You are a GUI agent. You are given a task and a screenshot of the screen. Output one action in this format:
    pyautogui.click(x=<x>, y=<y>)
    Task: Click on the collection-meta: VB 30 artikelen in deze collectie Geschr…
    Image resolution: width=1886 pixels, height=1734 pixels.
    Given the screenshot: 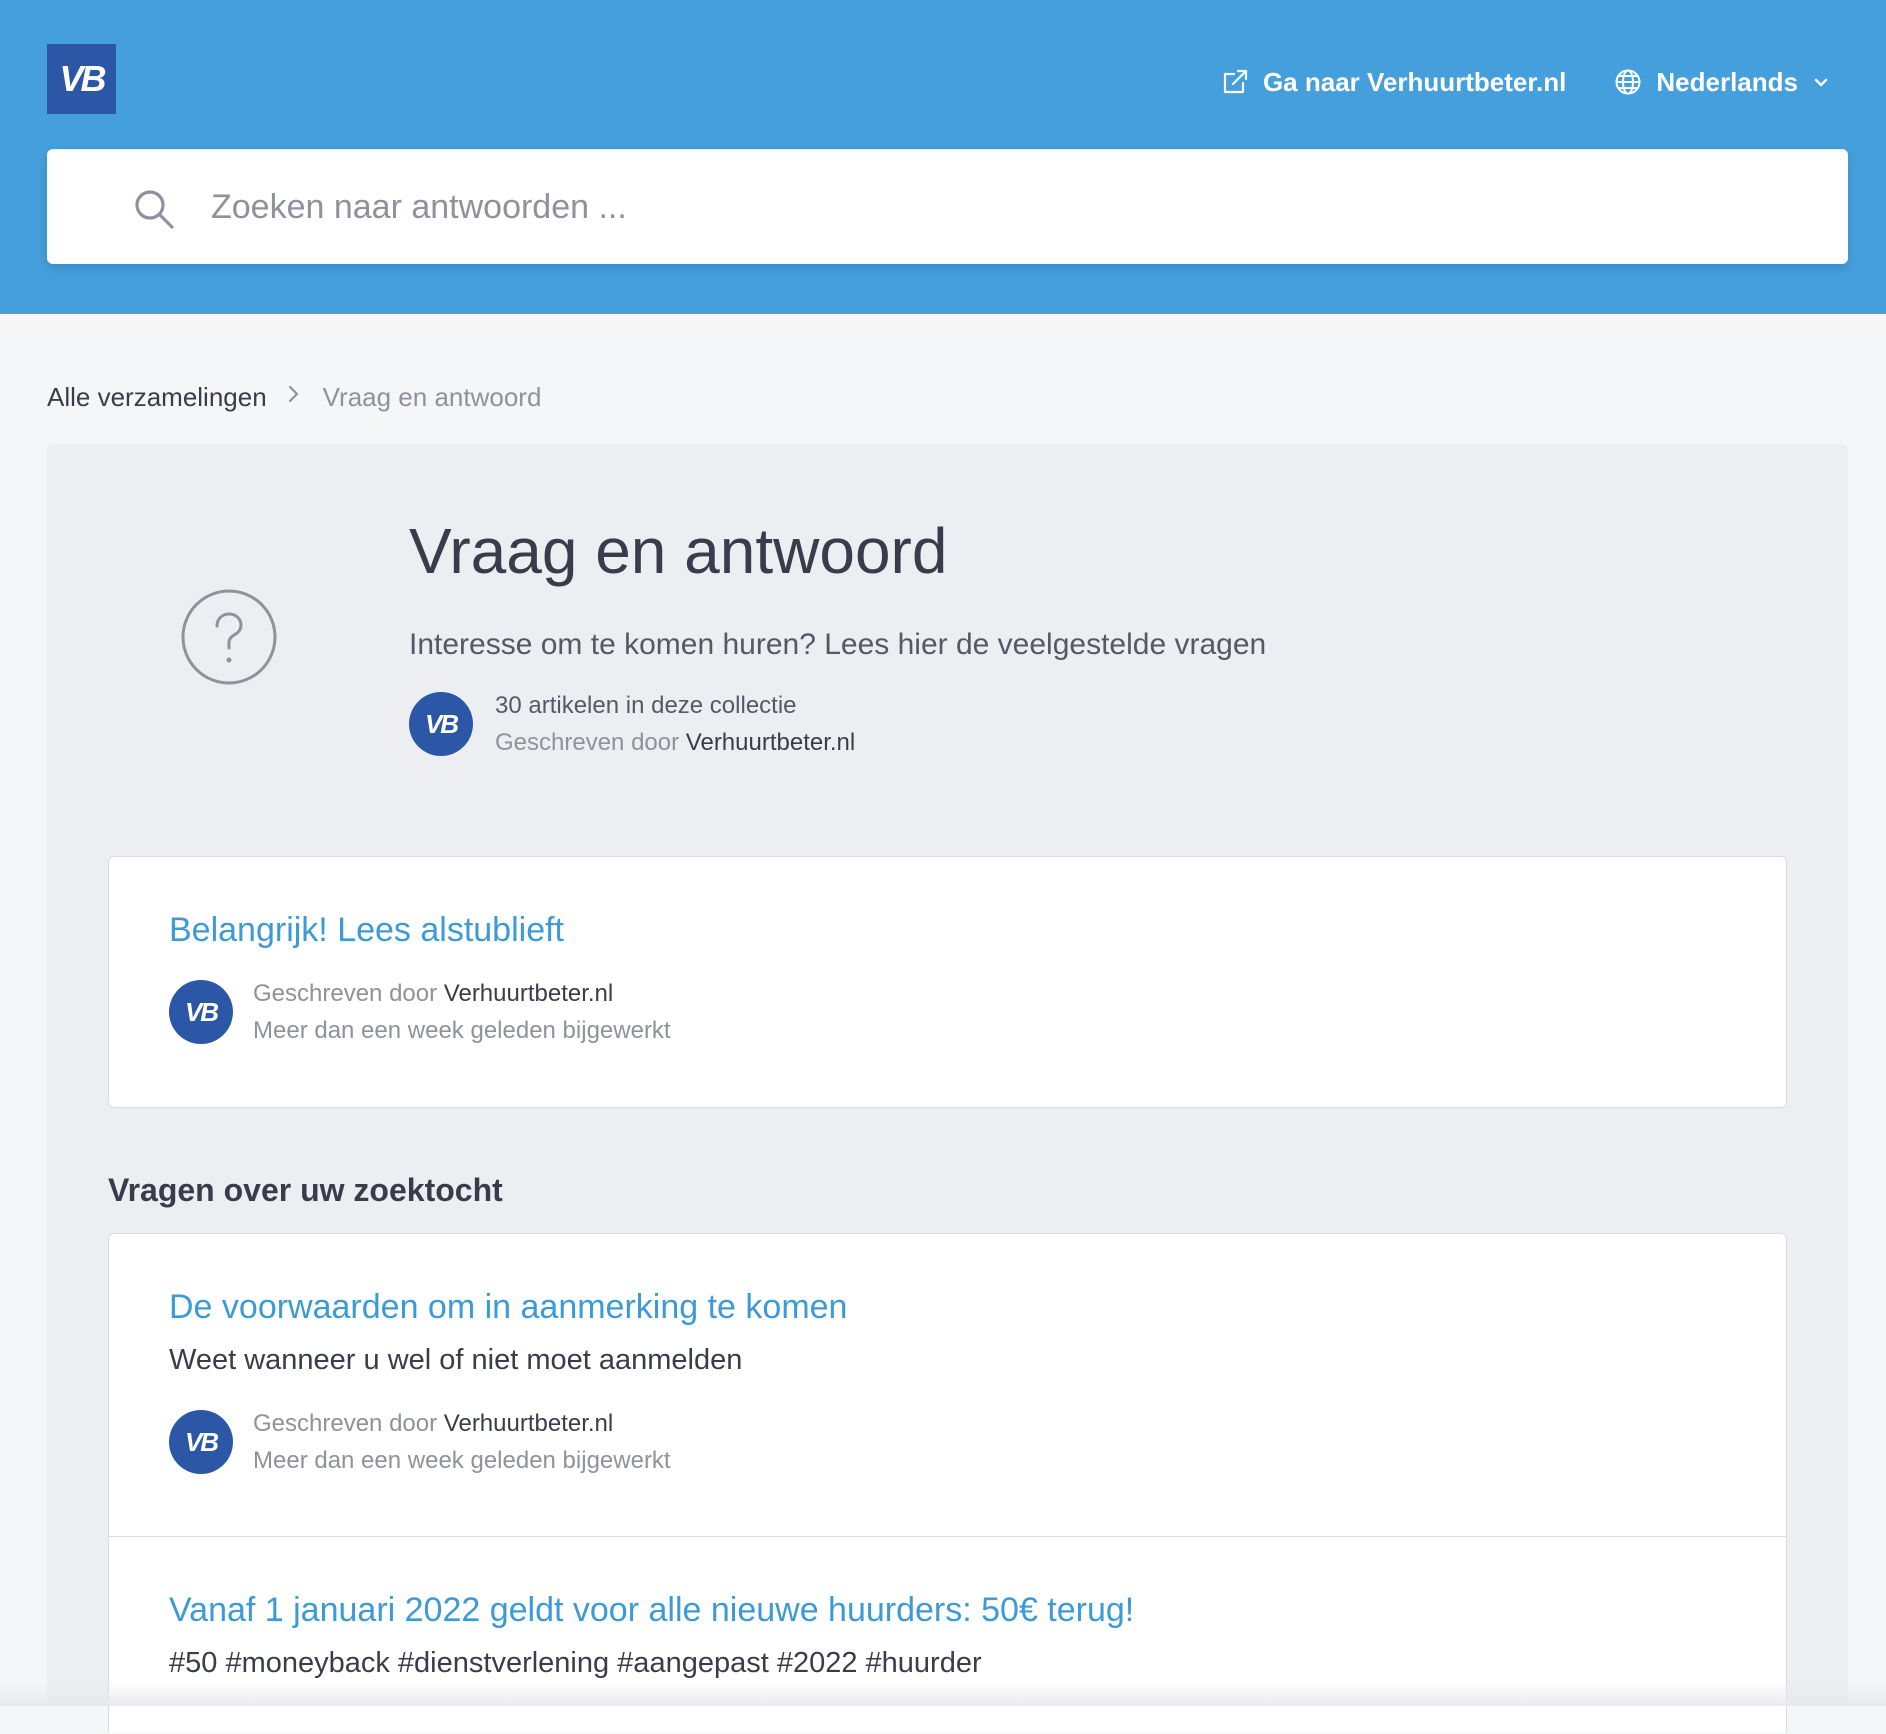 What is the action you would take?
    pyautogui.click(x=632, y=724)
    